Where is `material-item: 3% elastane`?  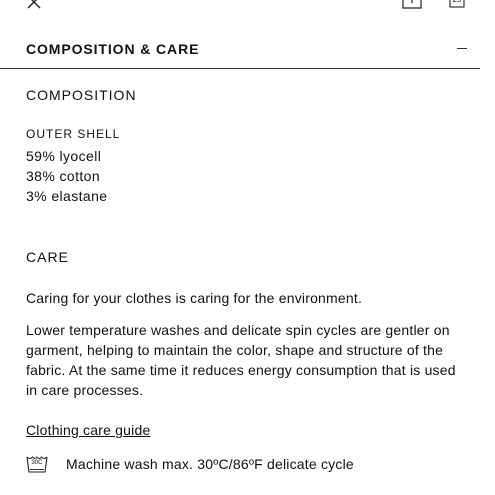 material-item: 3% elastane is located at coordinates (67, 196).